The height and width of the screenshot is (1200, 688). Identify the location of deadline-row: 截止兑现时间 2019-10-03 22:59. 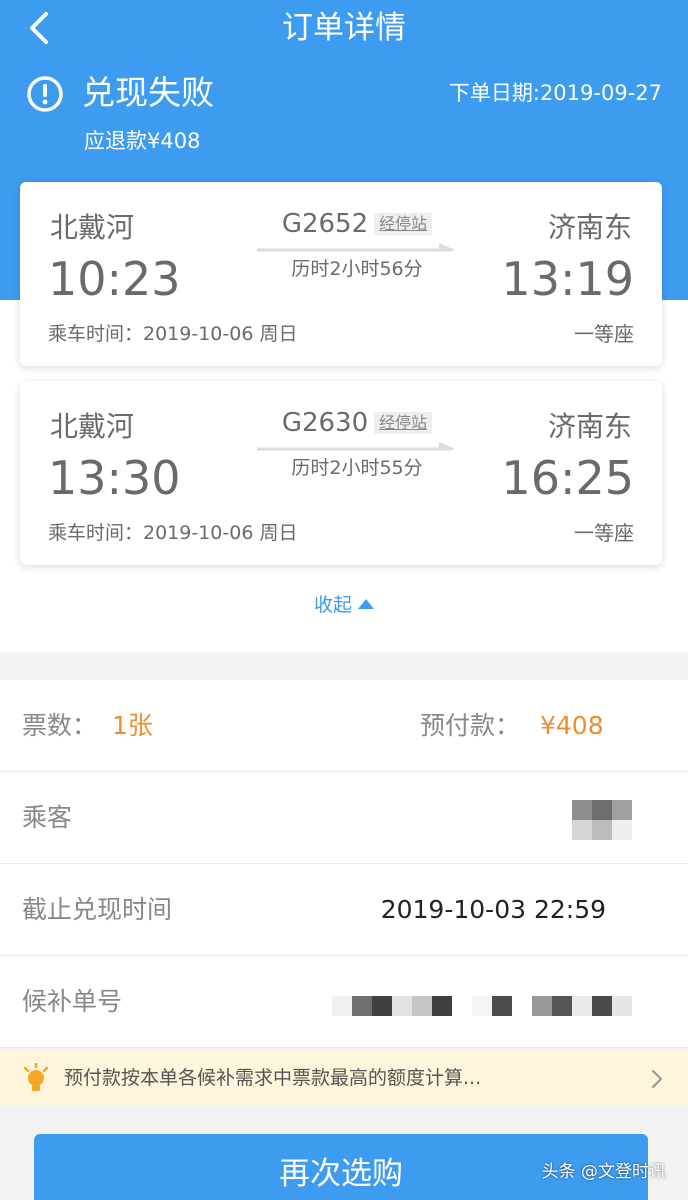
(344, 910).